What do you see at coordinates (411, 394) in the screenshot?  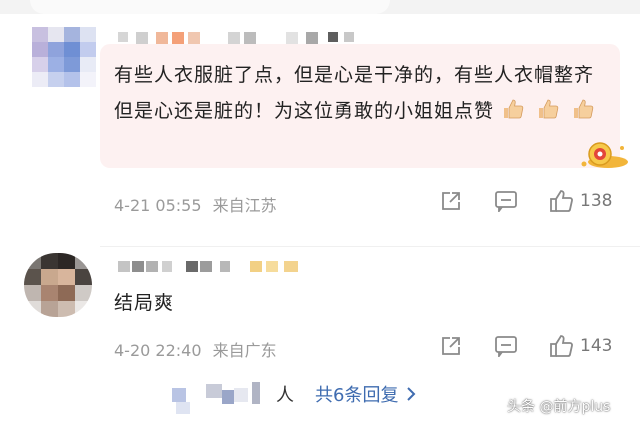 I see `chevron-right-icon` at bounding box center [411, 394].